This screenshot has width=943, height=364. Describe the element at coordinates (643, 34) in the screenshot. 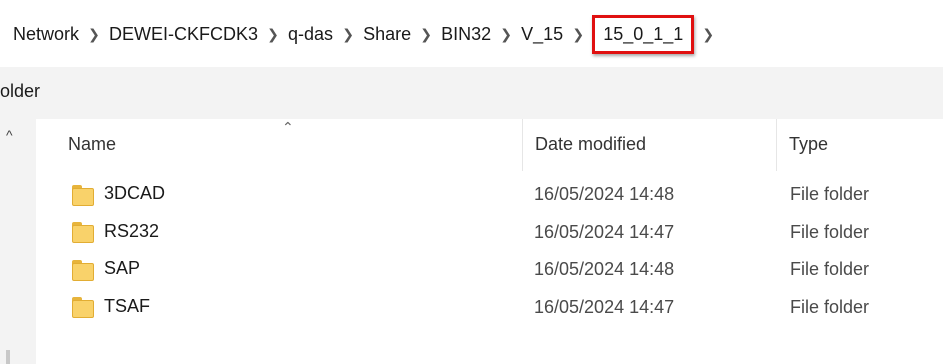

I see `breadcrumb-current-folder: 15_0_1_1` at that location.